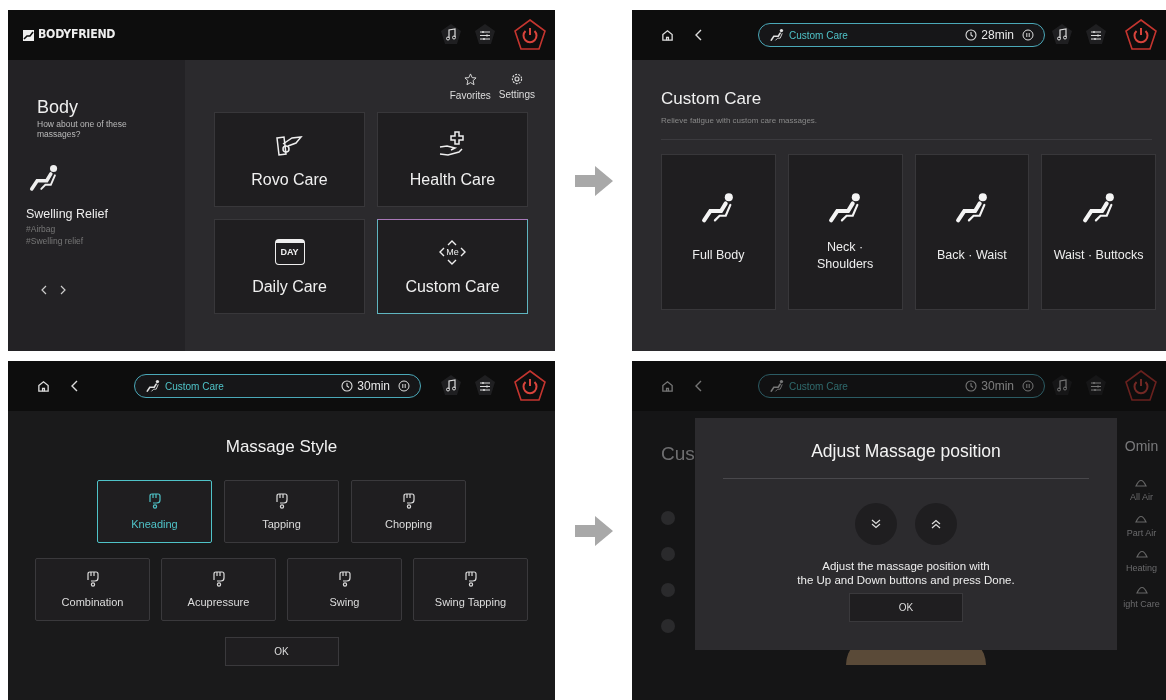 The width and height of the screenshot is (1166, 700). Describe the element at coordinates (63, 290) in the screenshot. I see `chevron-right-icon` at that location.